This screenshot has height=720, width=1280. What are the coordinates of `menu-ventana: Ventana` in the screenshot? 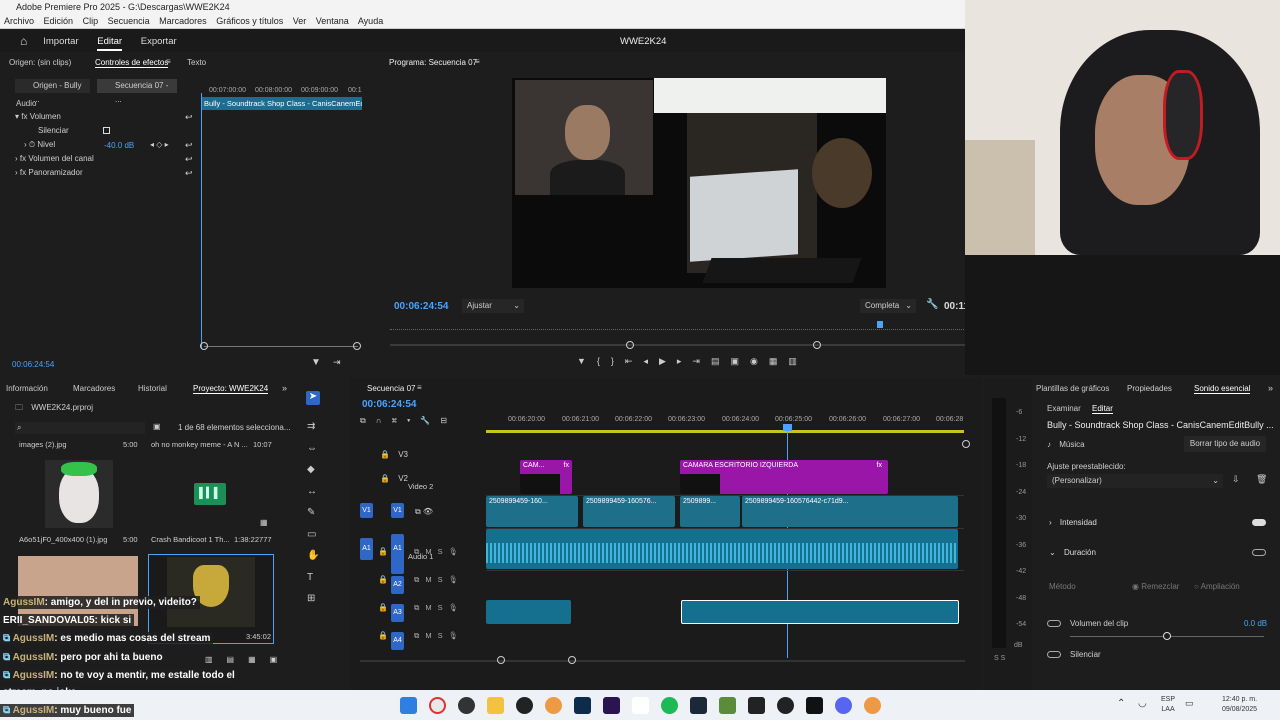 It's located at (332, 21).